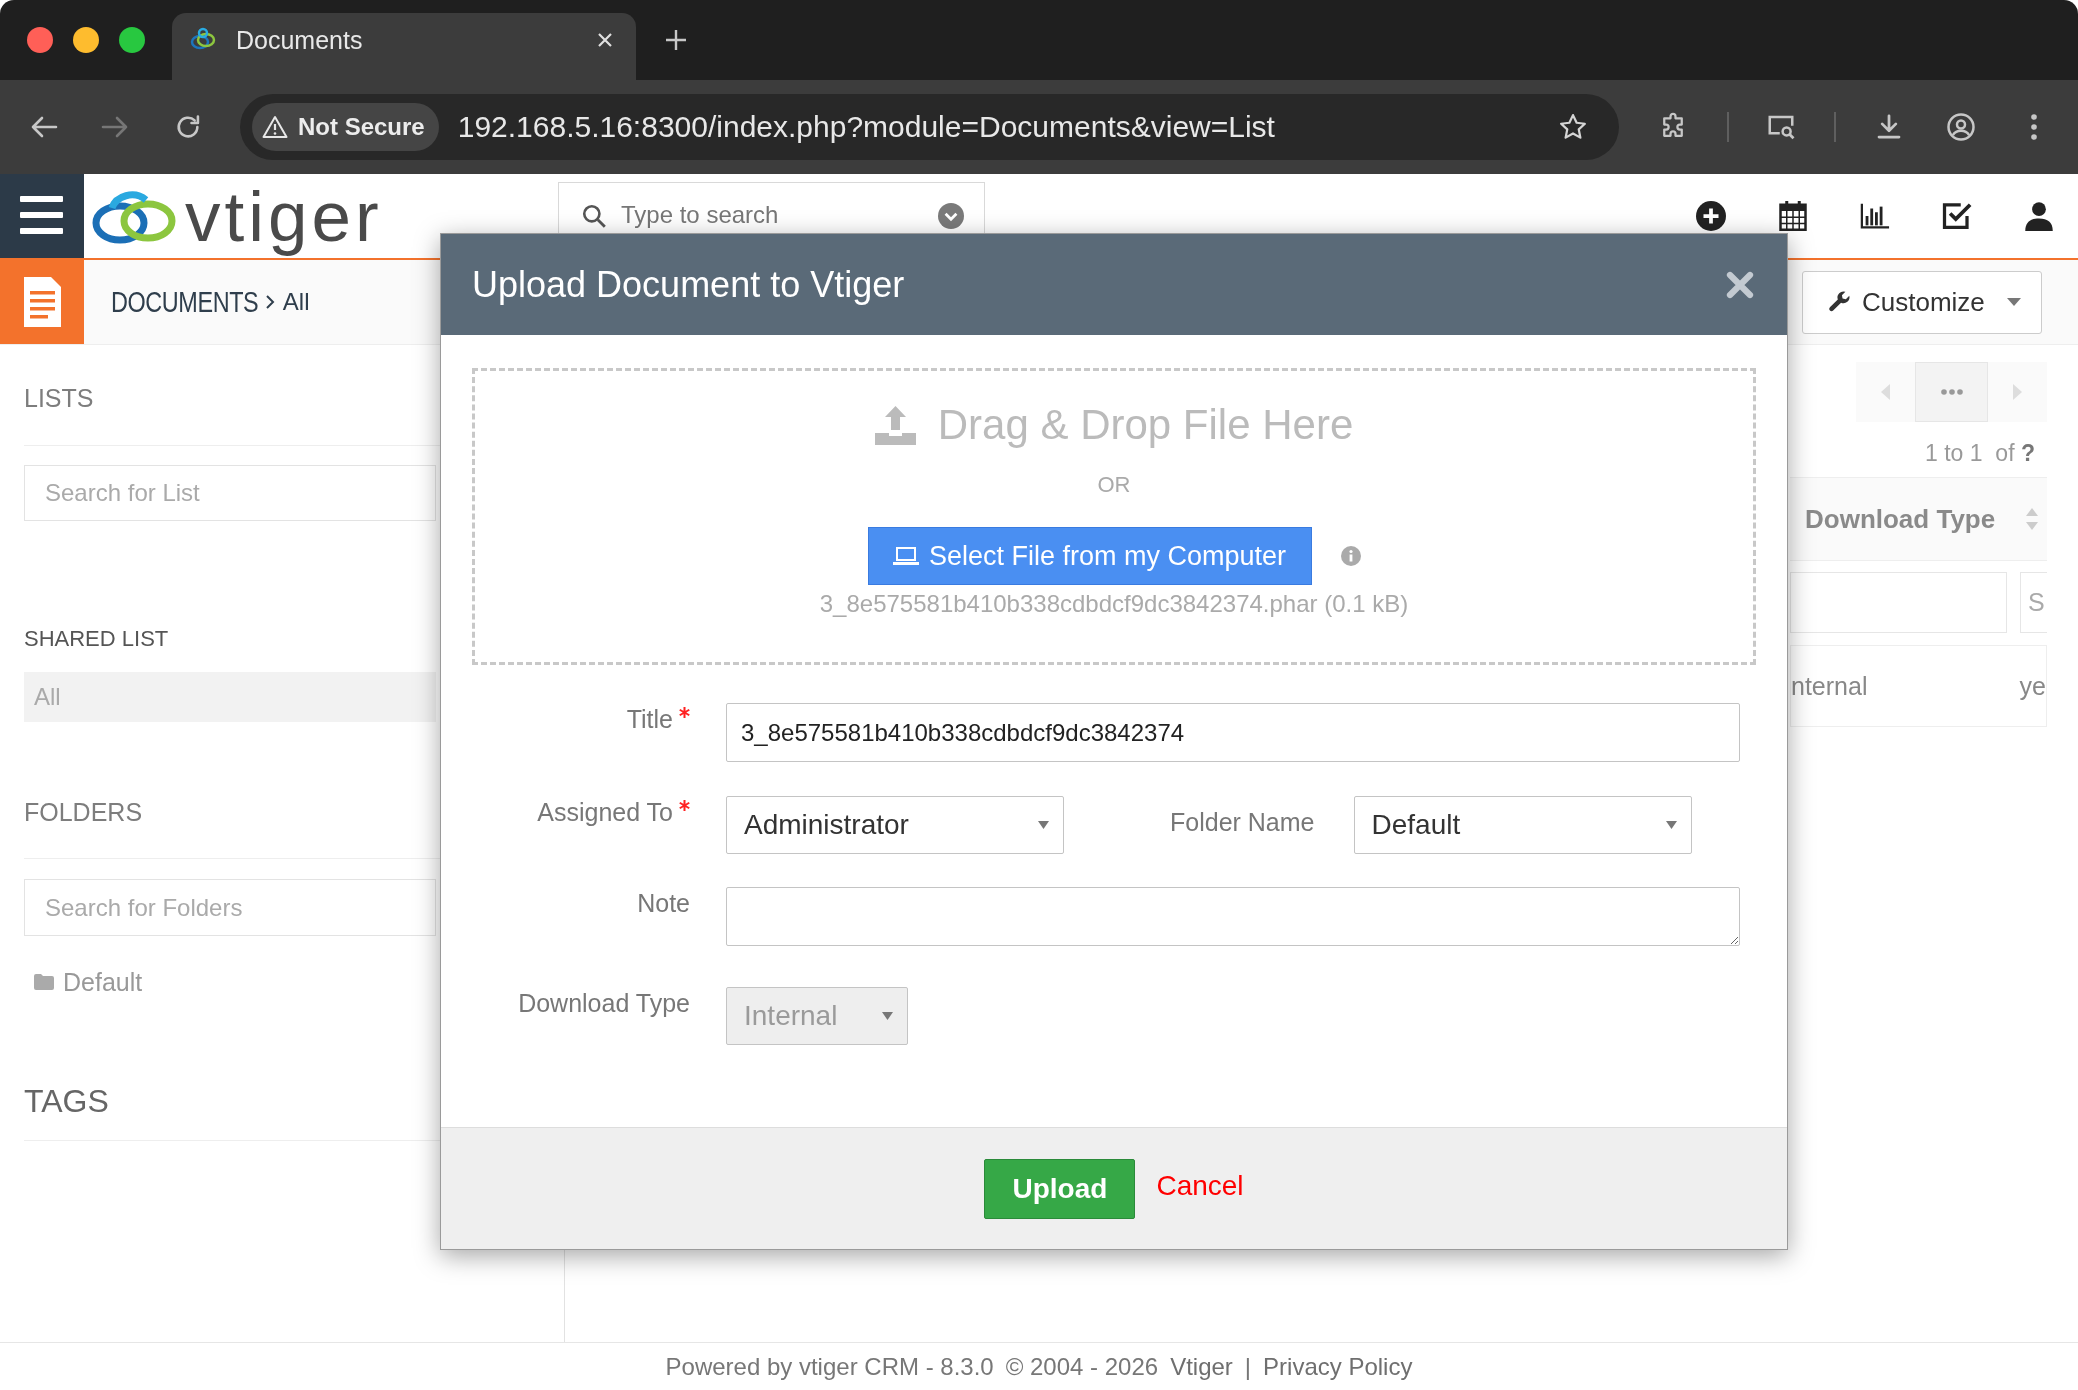  What do you see at coordinates (829, 1366) in the screenshot?
I see `footer-text: Powered by vtiger CRM - 8.3.0` at bounding box center [829, 1366].